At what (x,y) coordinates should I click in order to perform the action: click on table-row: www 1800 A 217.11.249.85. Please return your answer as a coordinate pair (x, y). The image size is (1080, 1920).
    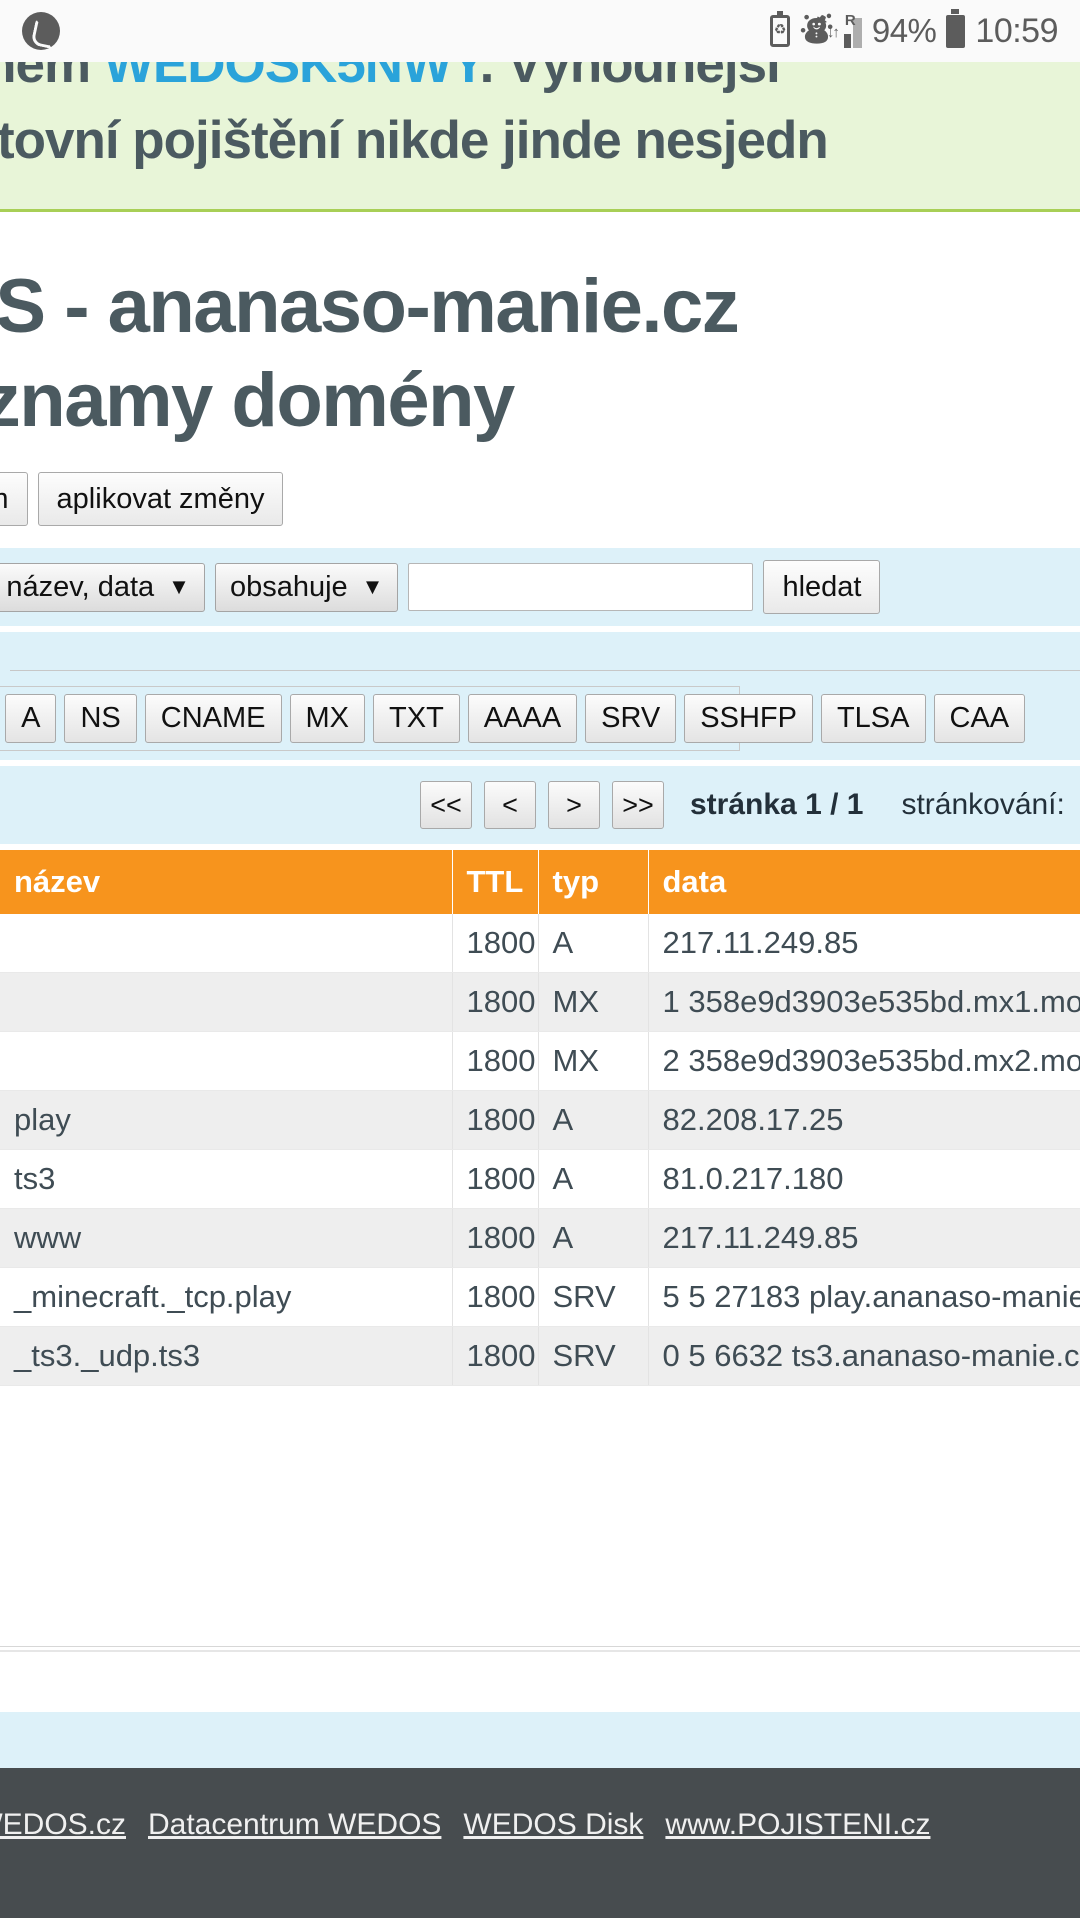
    Looking at the image, I should click on (540, 1238).